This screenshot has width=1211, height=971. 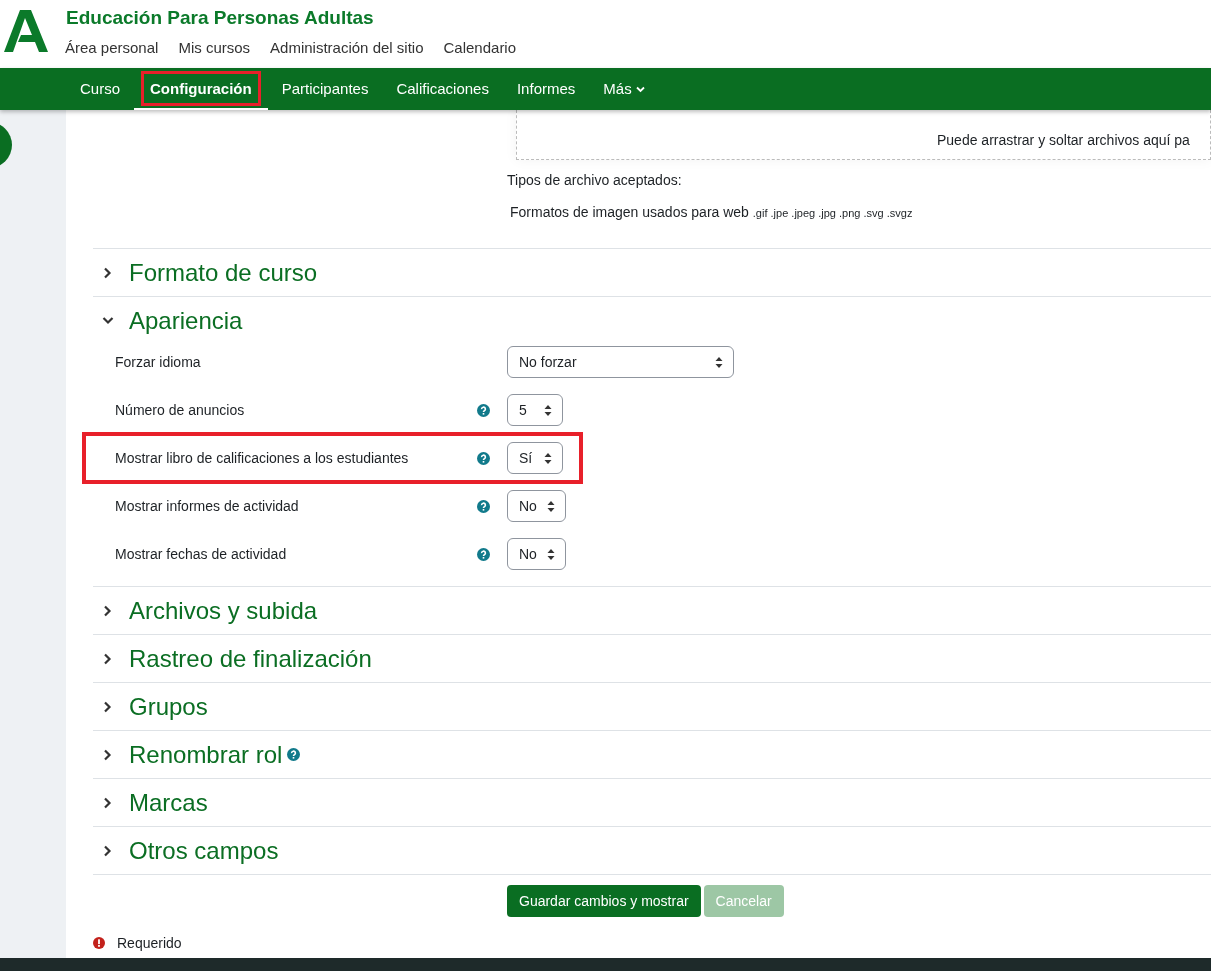 What do you see at coordinates (863, 135) in the screenshot?
I see `file-drop-zone: Puede arrastrar y soltar archivos aquí pa` at bounding box center [863, 135].